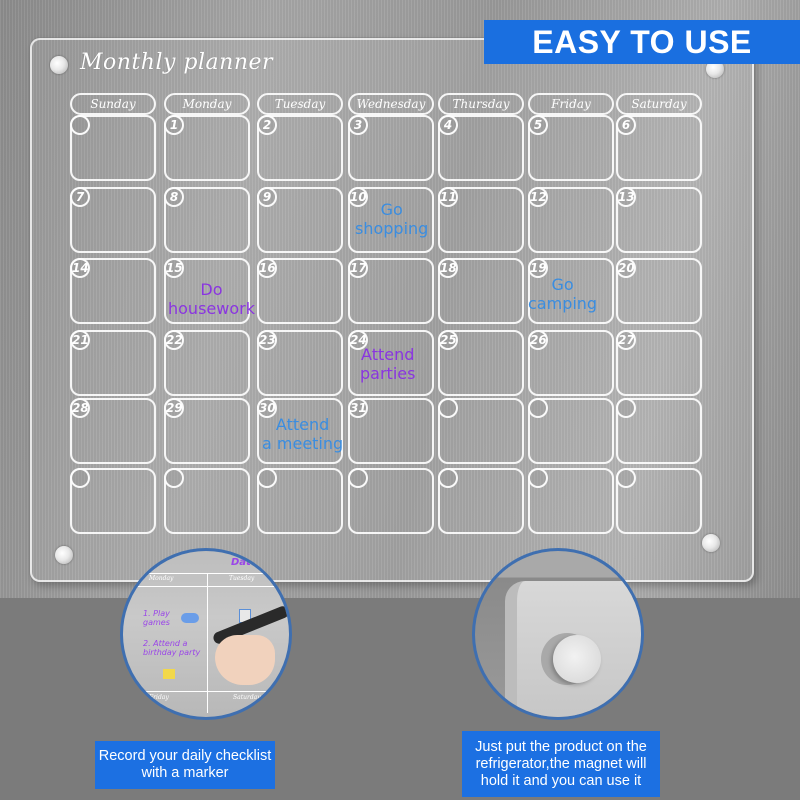  Describe the element at coordinates (481, 220) in the screenshot. I see `calendar-cell: 11` at that location.